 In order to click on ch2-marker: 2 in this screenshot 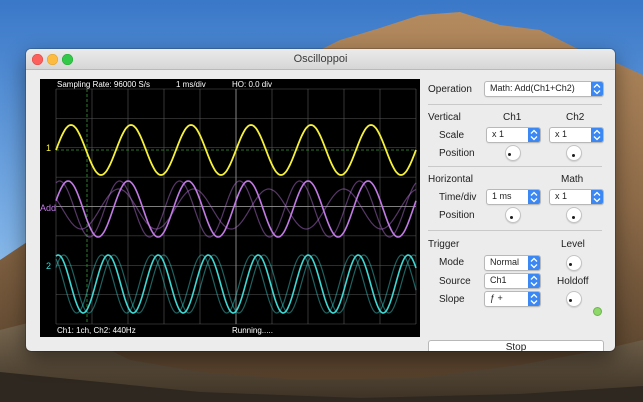, I will do `click(49, 266)`.